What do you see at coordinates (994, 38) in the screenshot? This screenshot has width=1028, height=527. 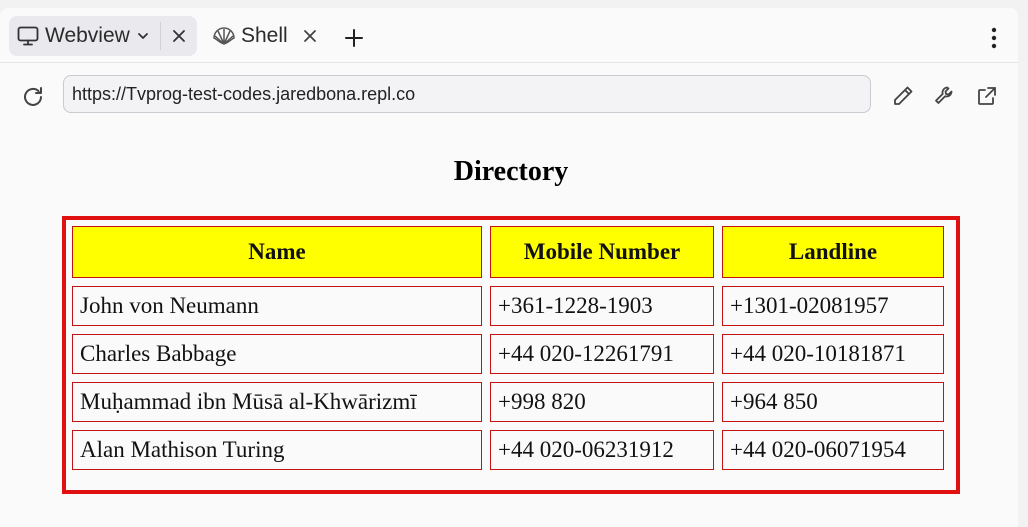 I see `more-options-icon` at bounding box center [994, 38].